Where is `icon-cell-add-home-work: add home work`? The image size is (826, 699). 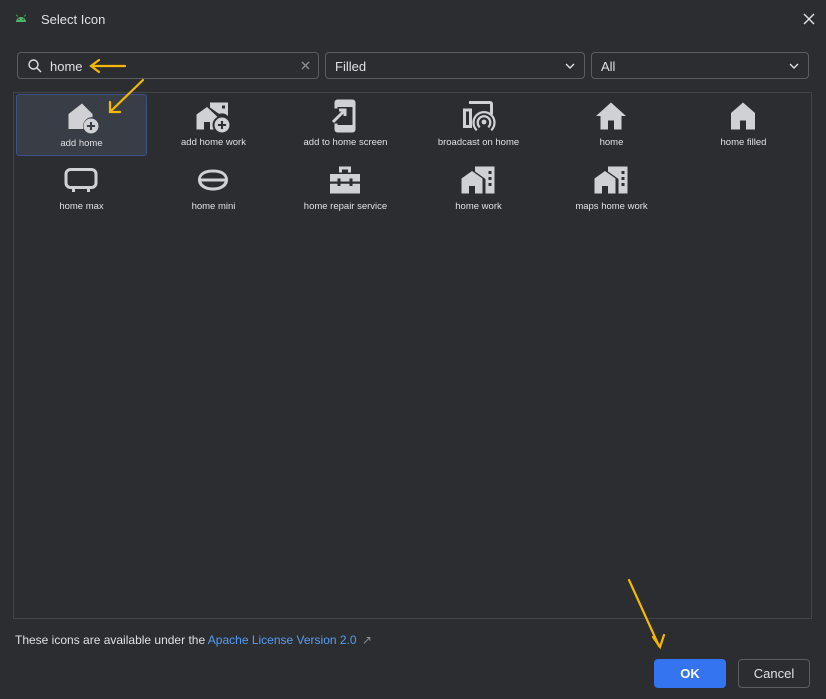
icon-cell-add-home-work: add home work is located at coordinates (213, 125).